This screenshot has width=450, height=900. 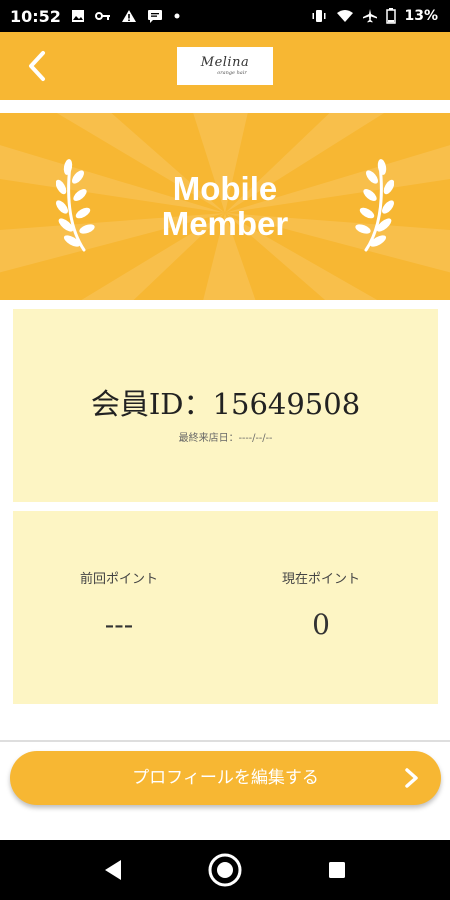 I want to click on member-id: 会員ID：15649508, so click(x=225, y=404).